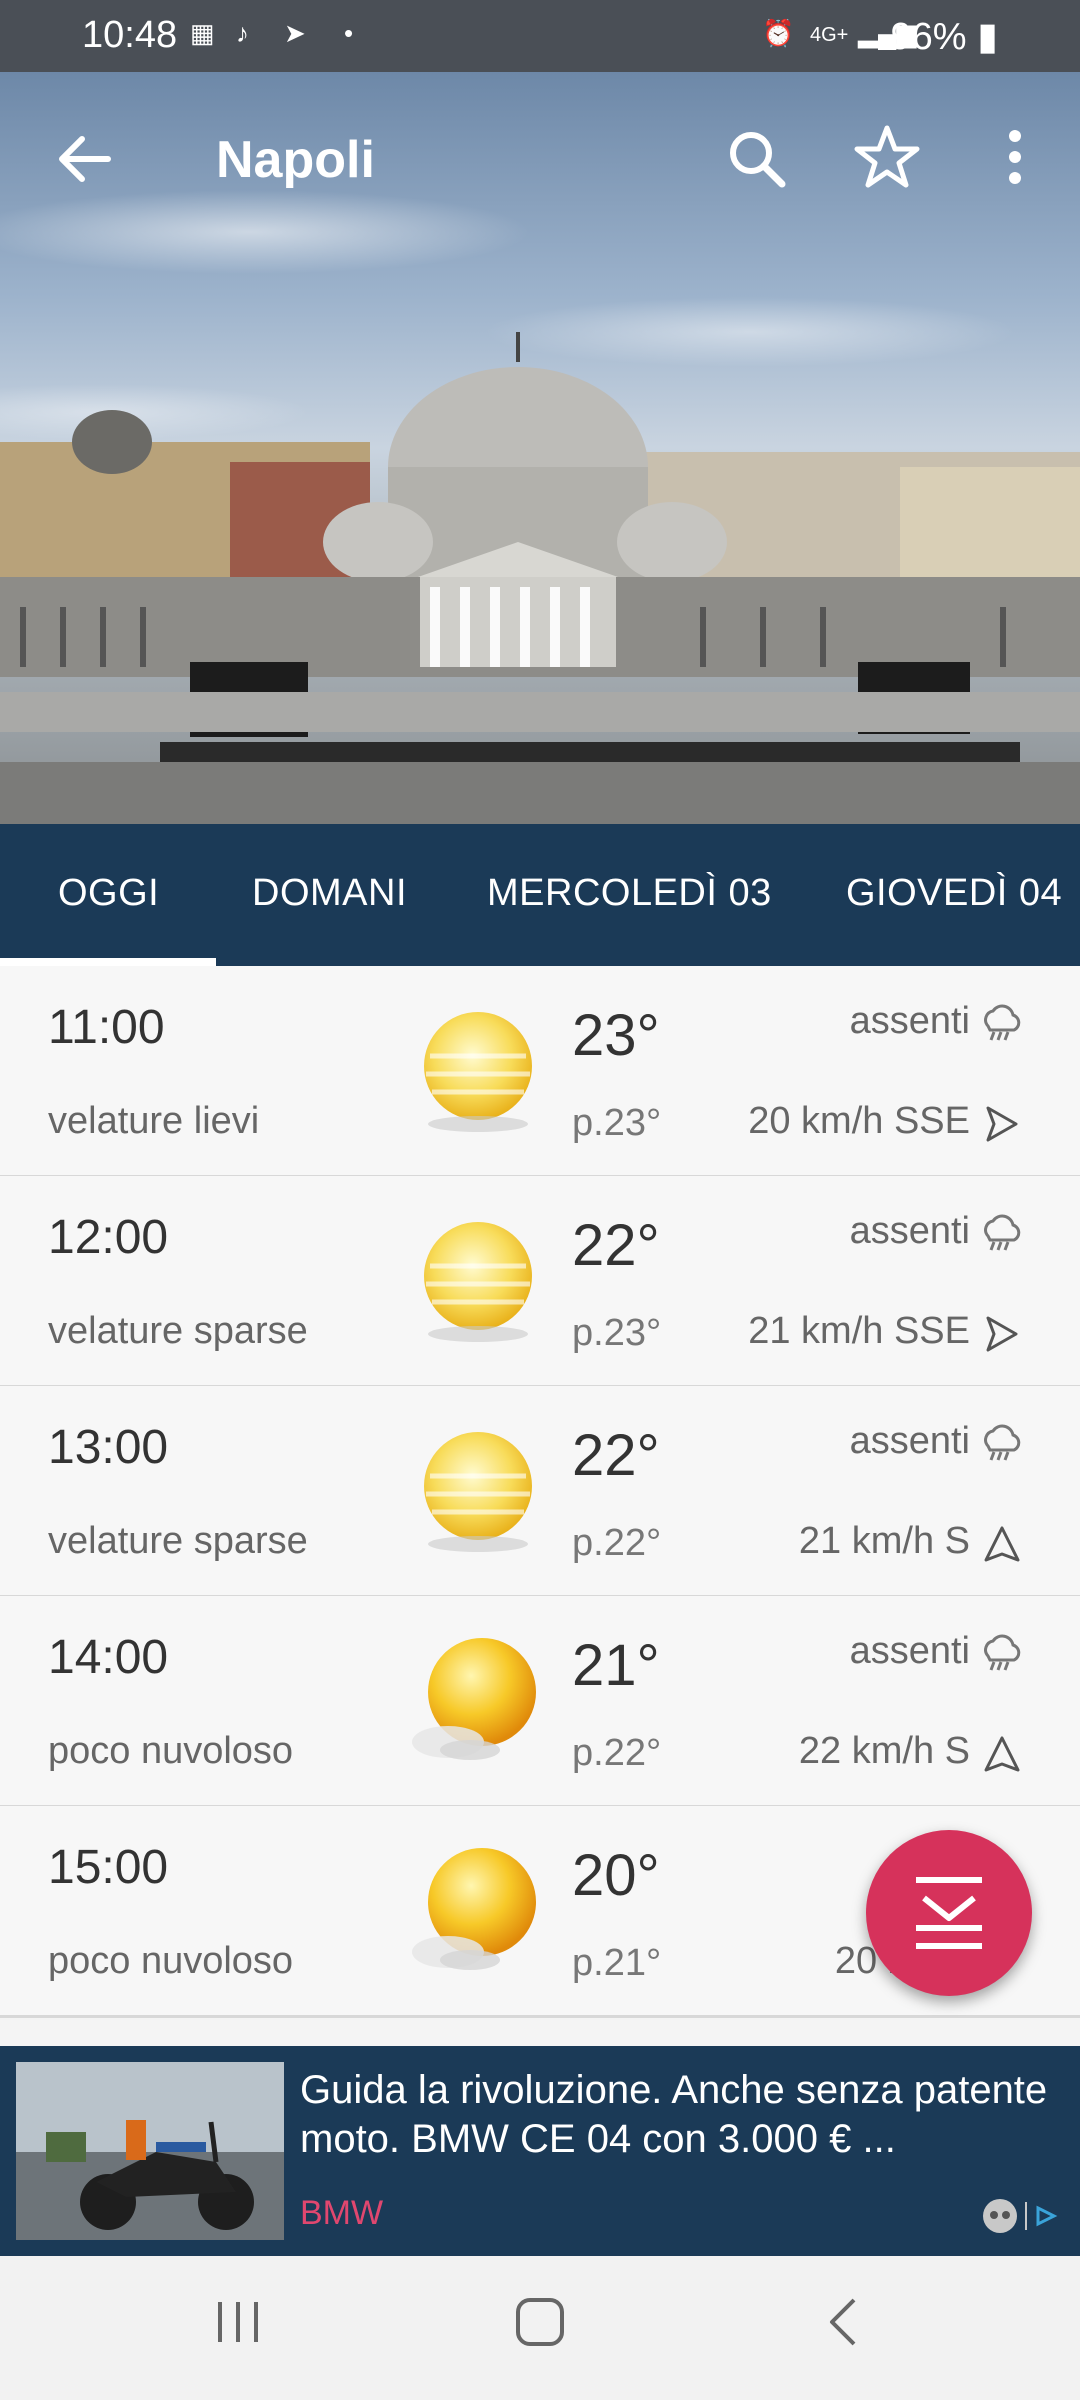  What do you see at coordinates (859, 1121) in the screenshot?
I see `forecast-wind: 20 km/h SSE` at bounding box center [859, 1121].